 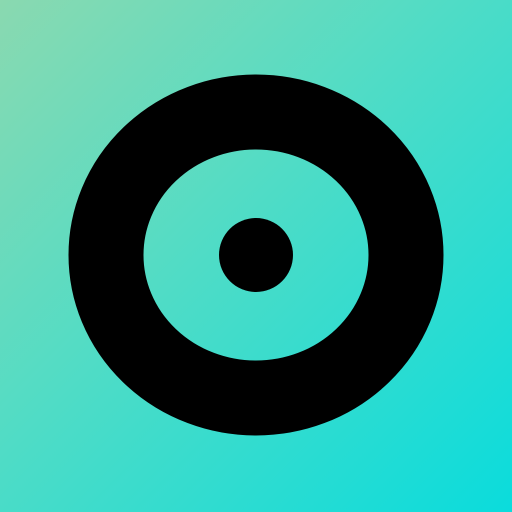 I want to click on center-dot-icon, so click(x=256, y=255).